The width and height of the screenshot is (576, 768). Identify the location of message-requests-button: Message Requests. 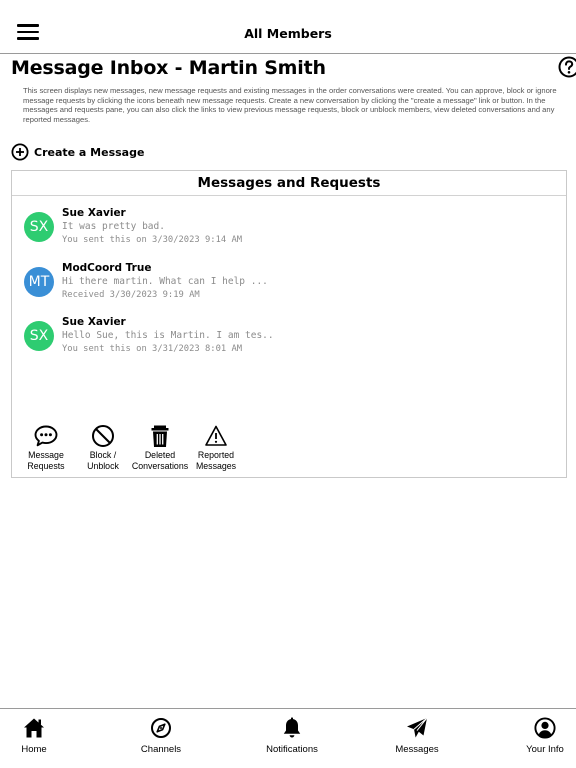
(46, 448).